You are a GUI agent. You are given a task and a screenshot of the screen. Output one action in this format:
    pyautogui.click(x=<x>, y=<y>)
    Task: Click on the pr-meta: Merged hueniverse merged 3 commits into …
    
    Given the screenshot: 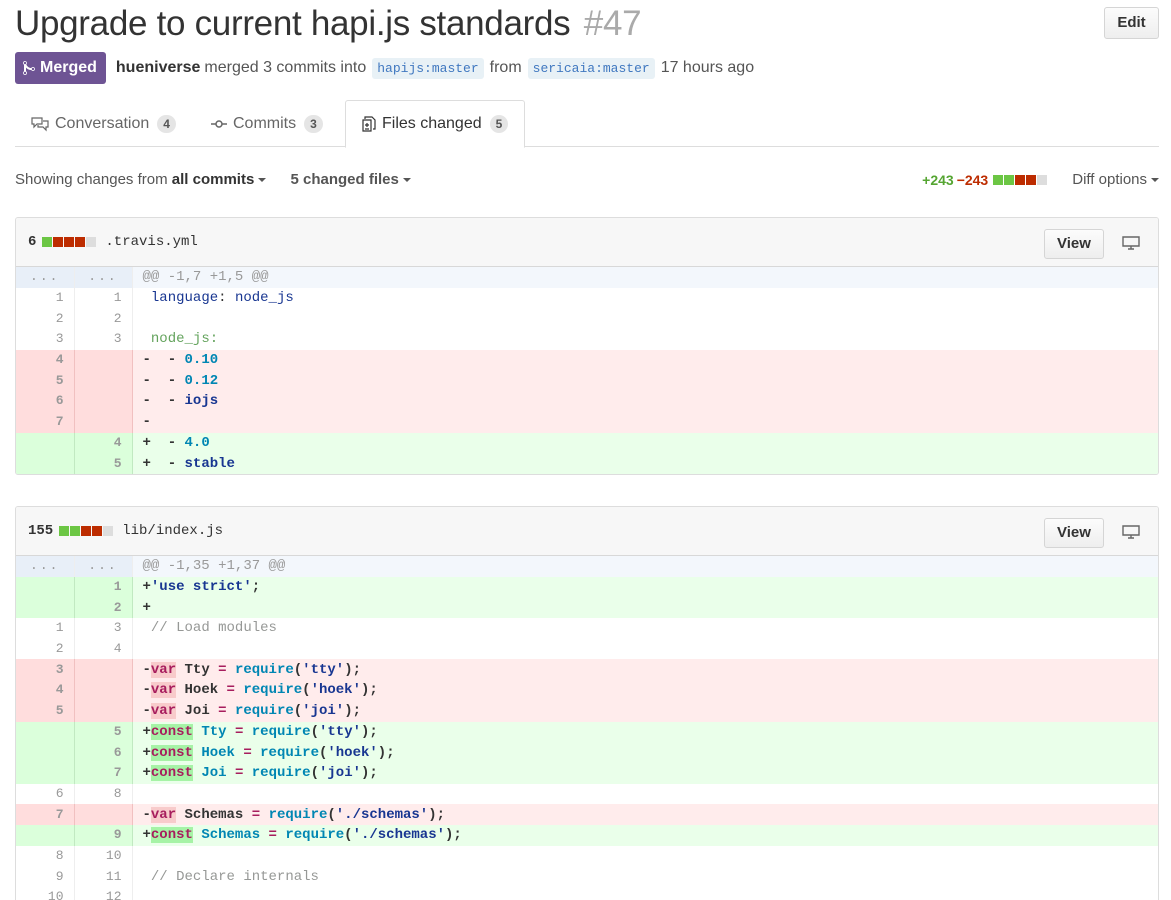 What is the action you would take?
    pyautogui.click(x=384, y=68)
    